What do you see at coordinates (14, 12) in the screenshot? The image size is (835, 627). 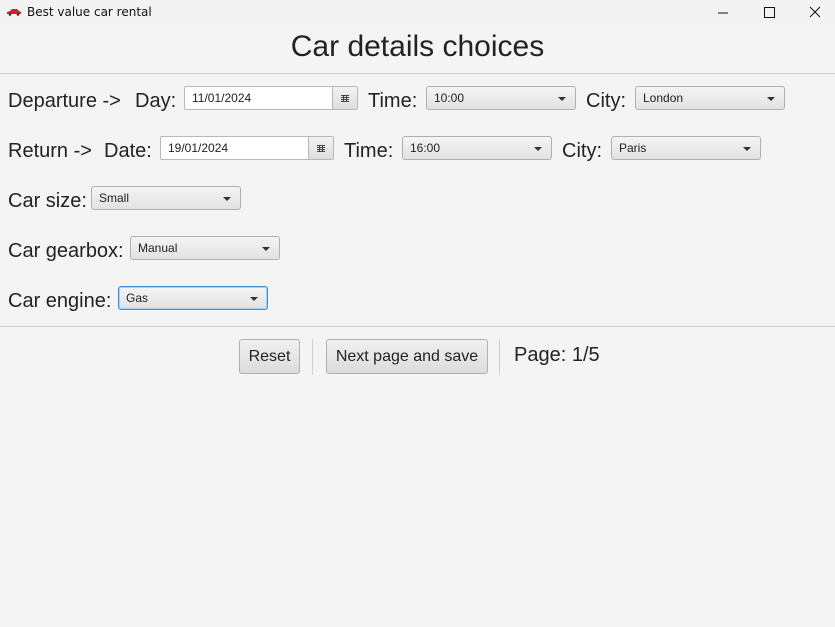 I see `car-icon` at bounding box center [14, 12].